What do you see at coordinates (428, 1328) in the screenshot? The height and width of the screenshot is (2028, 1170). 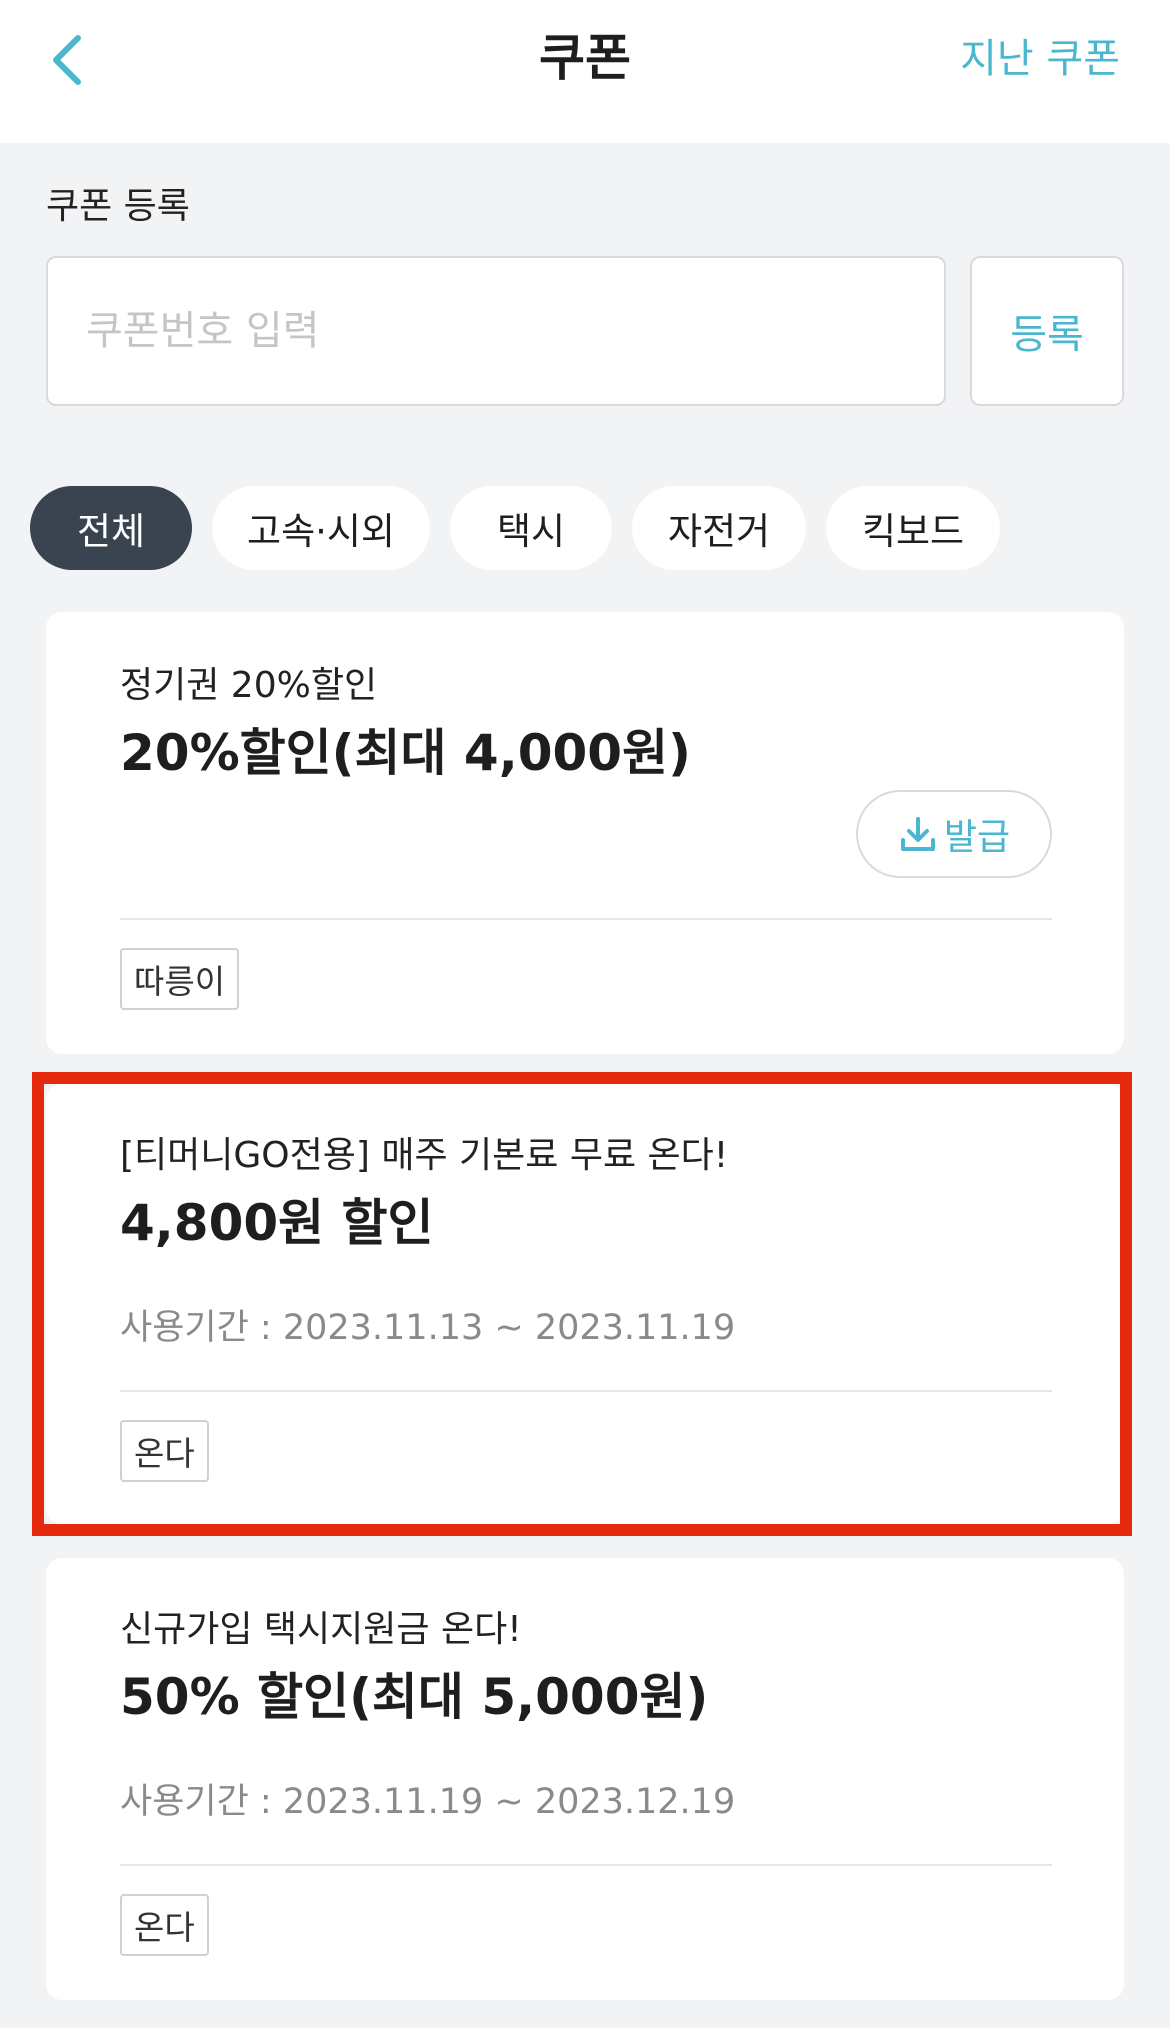 I see `coupon-validity-period: 사용기간 : 2023.11.13 ~ 2023.11.19` at bounding box center [428, 1328].